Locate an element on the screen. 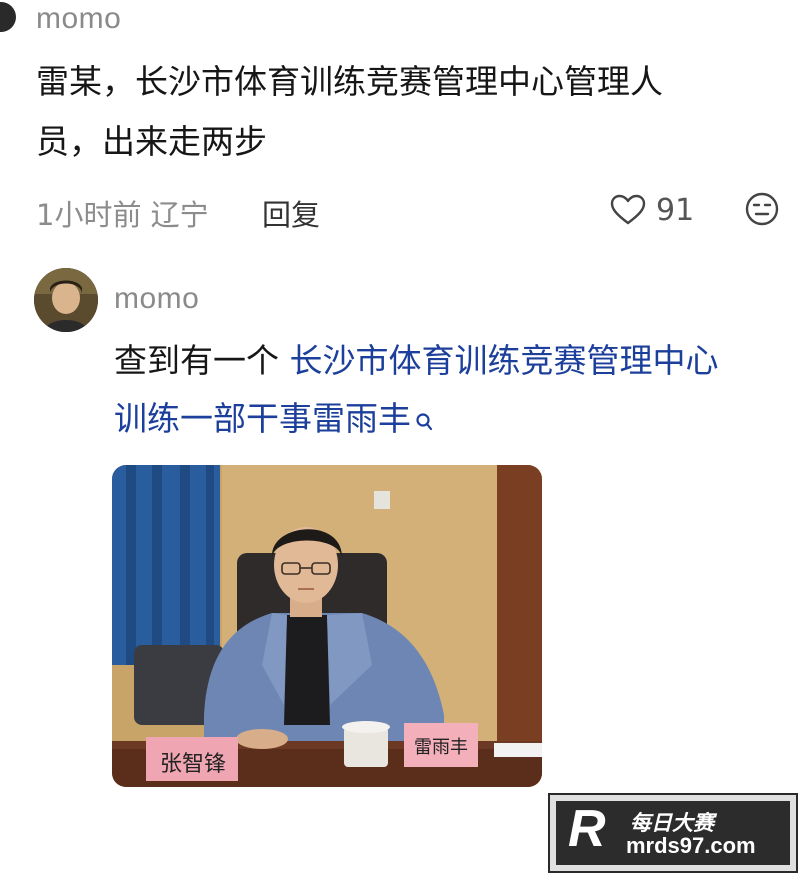  reply-text-line-1: 查到有一个 长沙市体育训练竞赛管理中心 is located at coordinates (457, 361).